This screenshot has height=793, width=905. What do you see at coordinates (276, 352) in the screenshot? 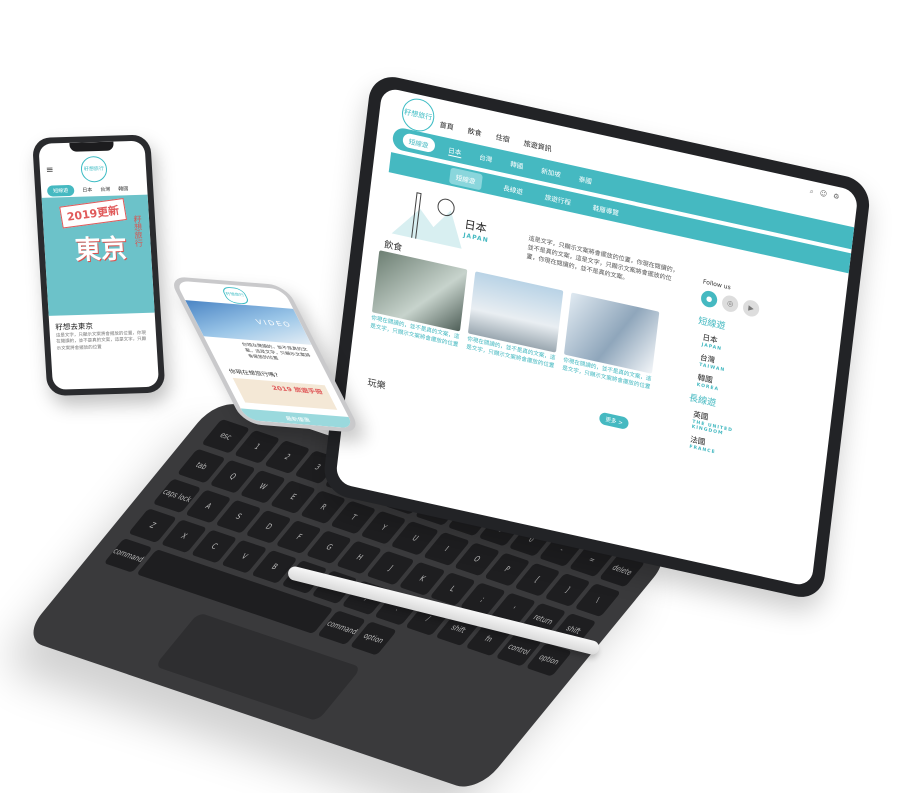
I see `article-text: 你現在閱讀的，並不是真的文案，這是文字，只顯示文案將會擺放的位置` at bounding box center [276, 352].